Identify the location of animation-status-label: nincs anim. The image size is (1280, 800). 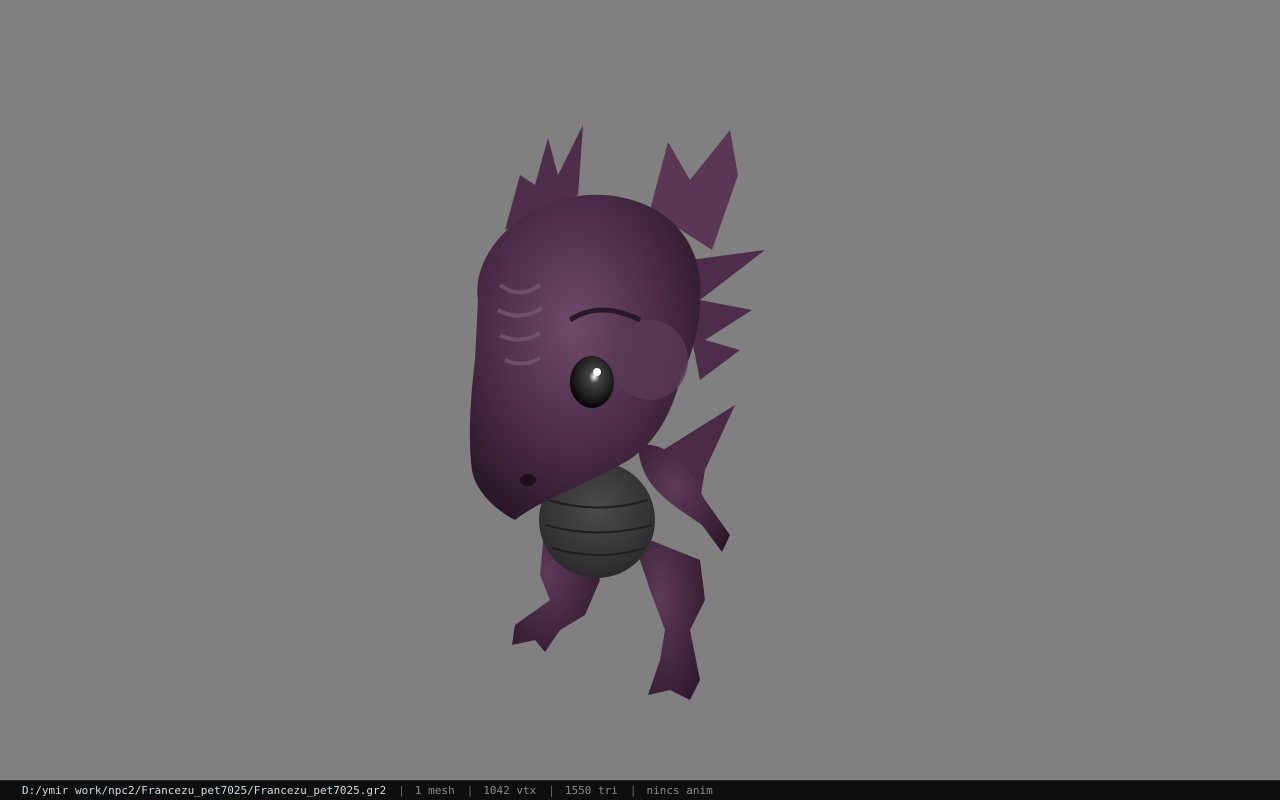
(679, 790).